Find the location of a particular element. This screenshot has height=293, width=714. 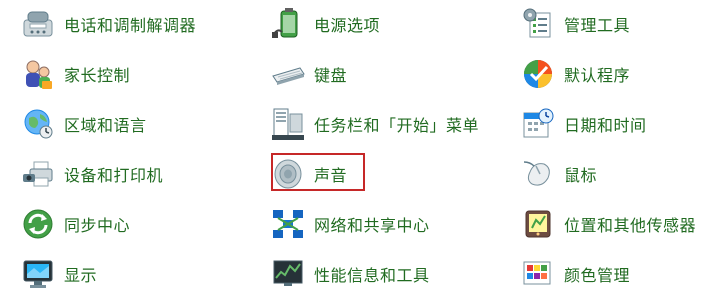

item-label: 性能信息和工具 is located at coordinates (372, 275).